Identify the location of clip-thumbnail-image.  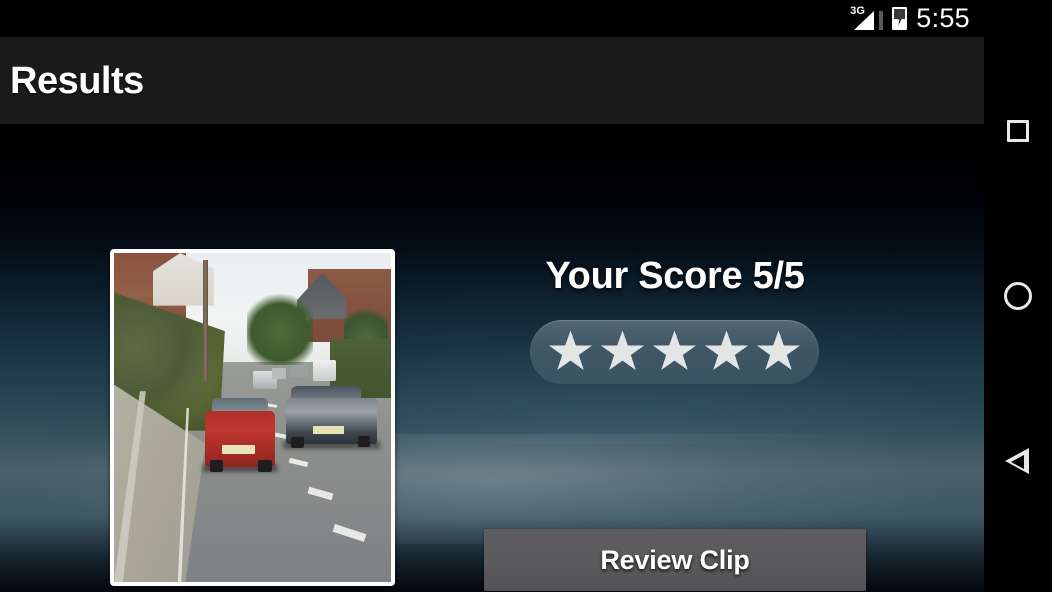
(252, 417).